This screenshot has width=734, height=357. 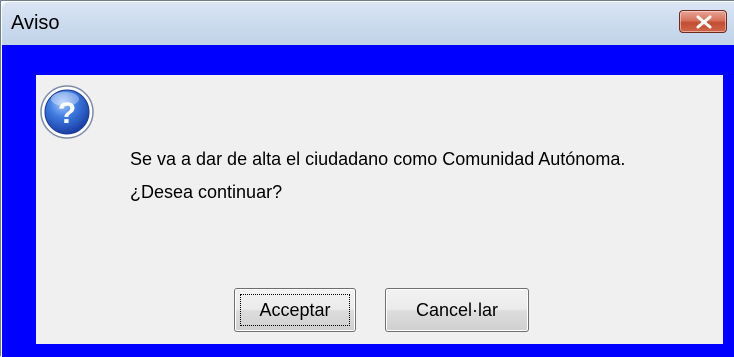 What do you see at coordinates (35, 23) in the screenshot?
I see `window-title: Aviso` at bounding box center [35, 23].